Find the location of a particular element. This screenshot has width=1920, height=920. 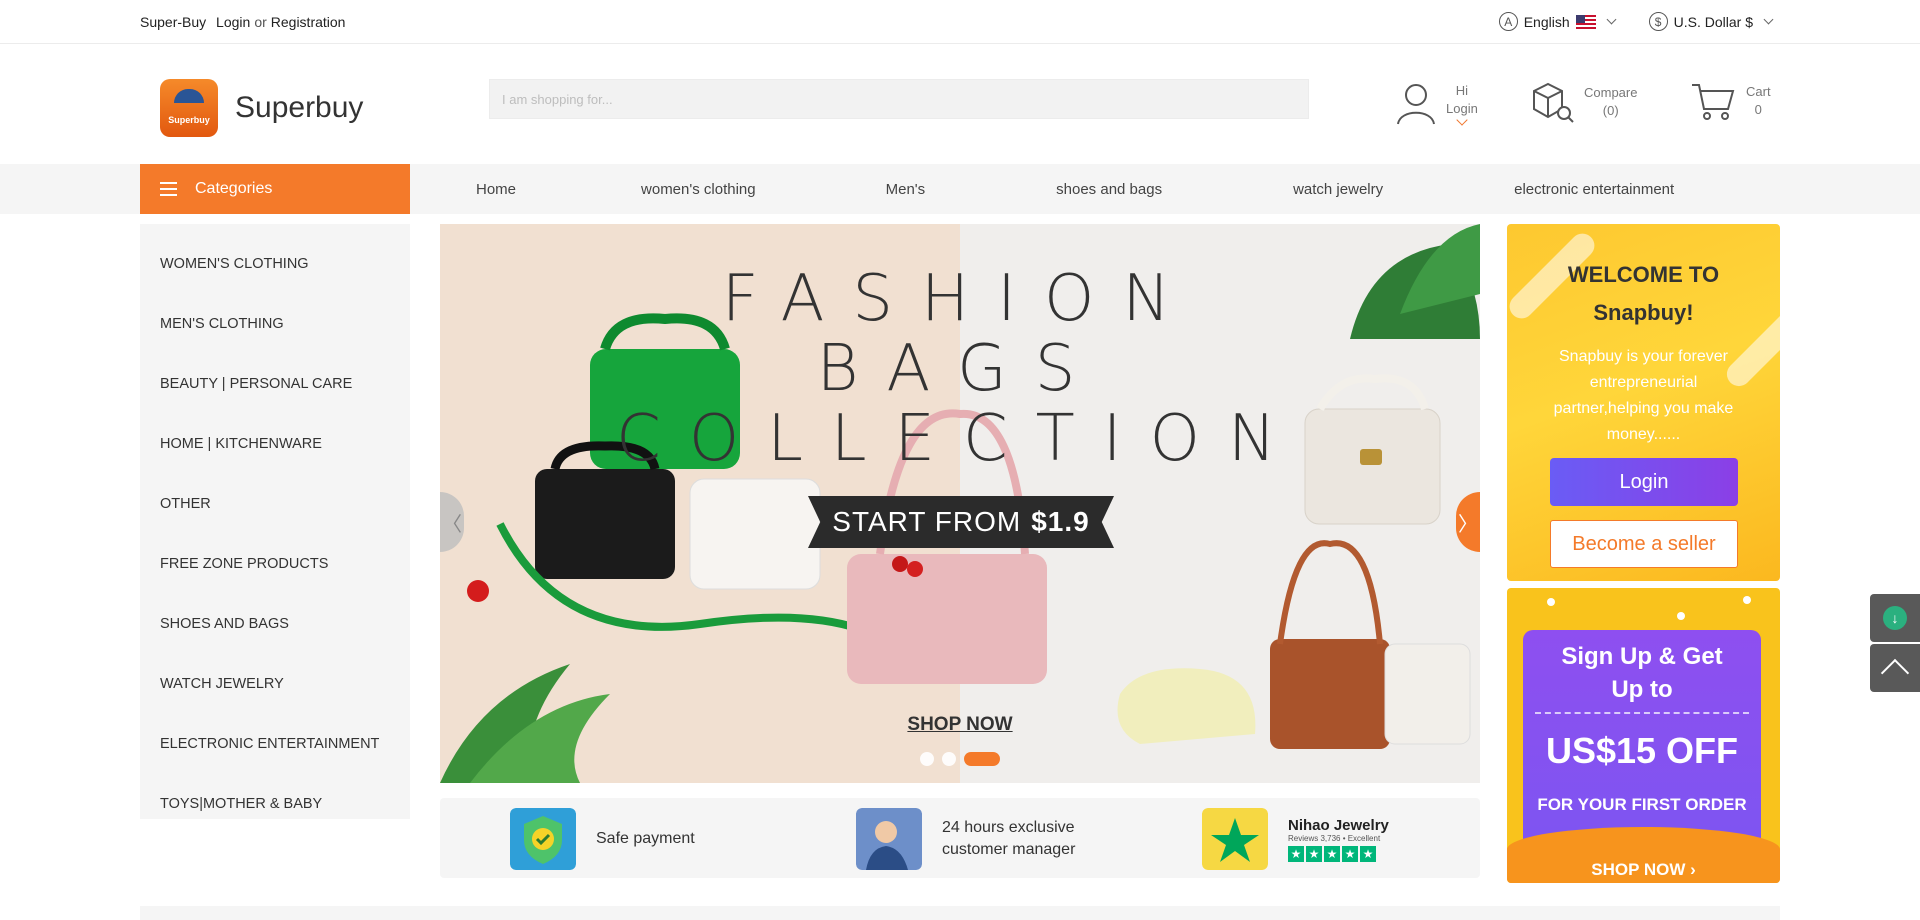

floating-side-widget: ↓ is located at coordinates (1895, 644).